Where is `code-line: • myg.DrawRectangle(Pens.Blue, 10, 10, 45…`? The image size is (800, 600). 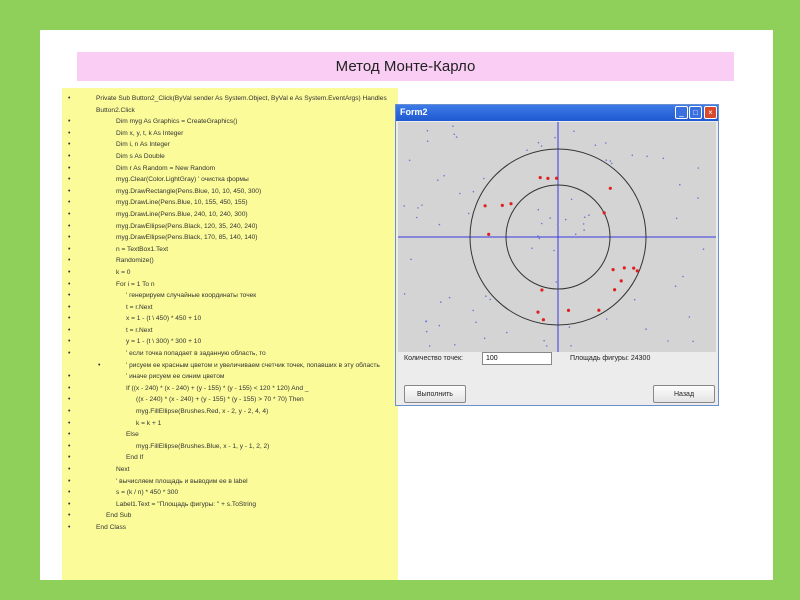 code-line: • myg.DrawRectangle(Pens.Blue, 10, 10, 45… is located at coordinates (230, 192).